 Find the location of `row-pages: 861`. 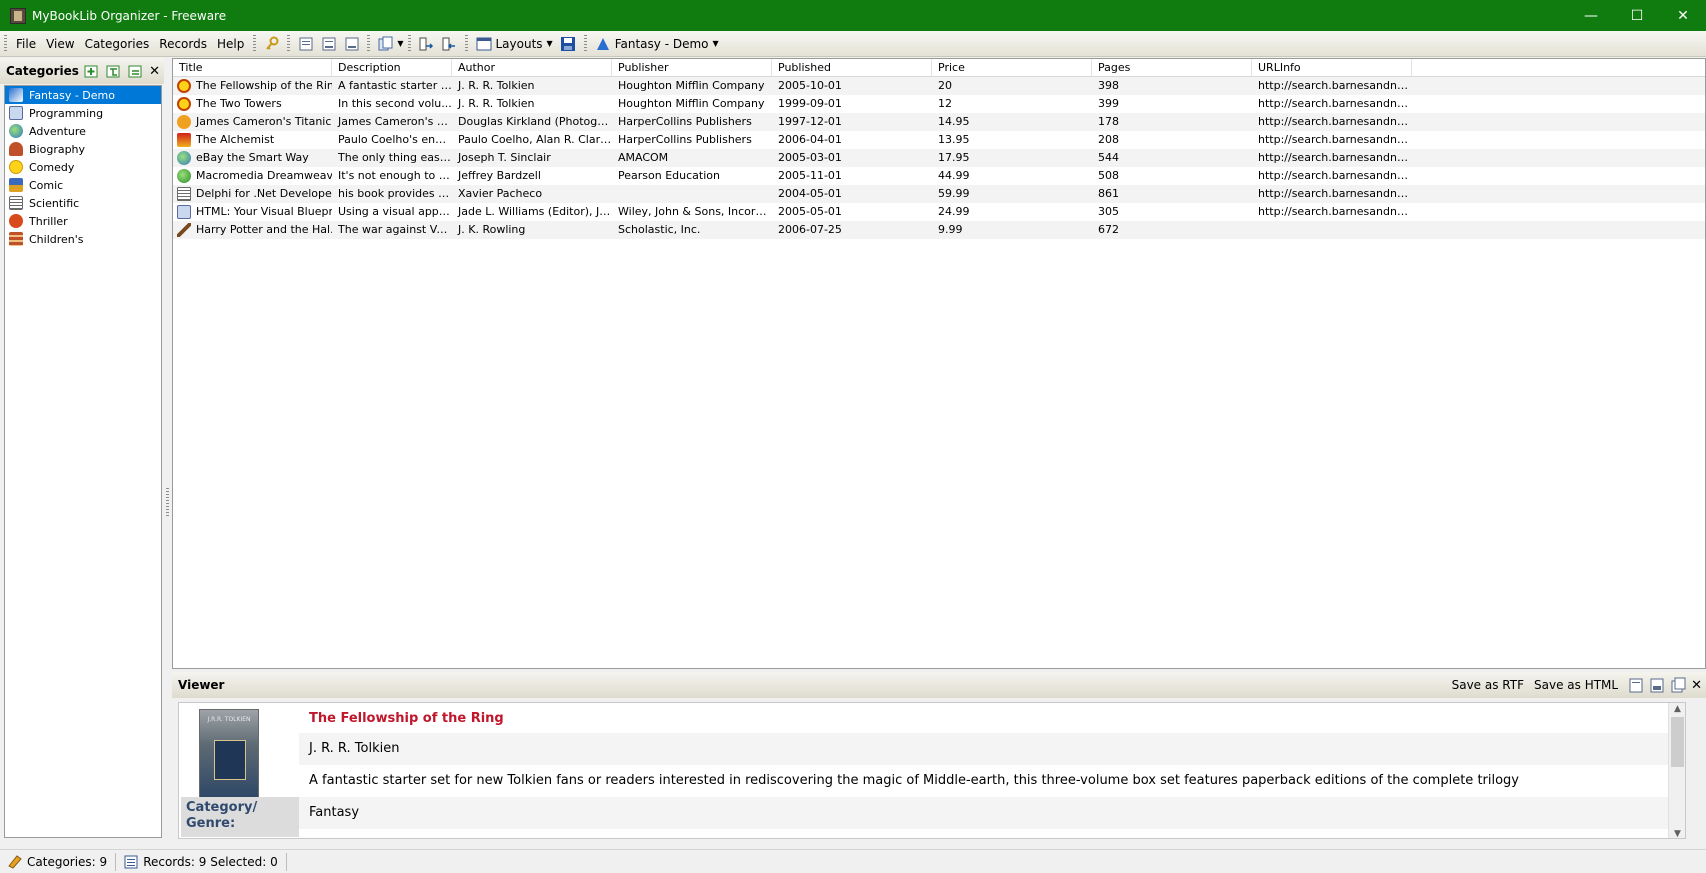

row-pages: 861 is located at coordinates (1108, 193).